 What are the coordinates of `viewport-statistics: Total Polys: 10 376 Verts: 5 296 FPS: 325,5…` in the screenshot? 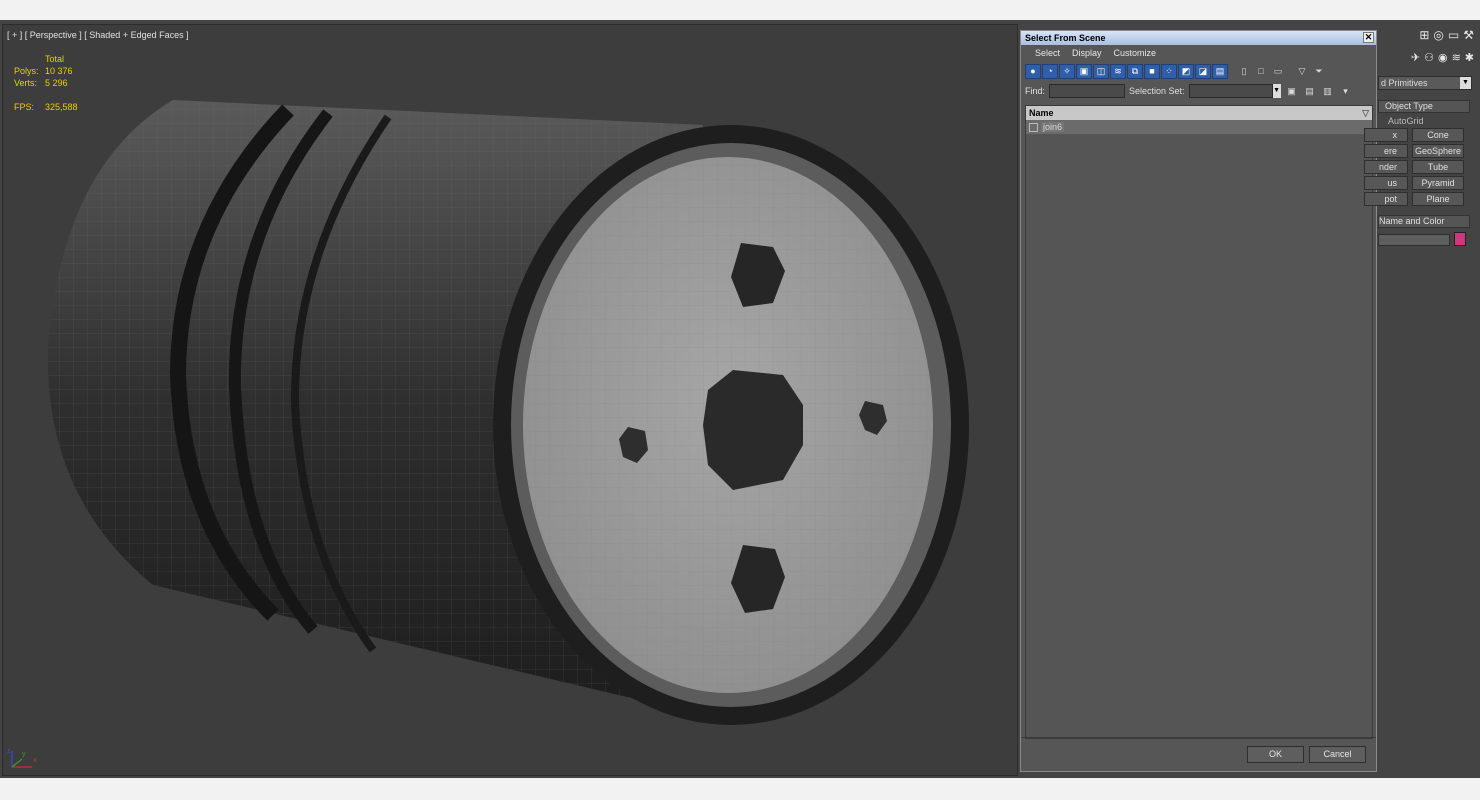 It's located at (49, 83).